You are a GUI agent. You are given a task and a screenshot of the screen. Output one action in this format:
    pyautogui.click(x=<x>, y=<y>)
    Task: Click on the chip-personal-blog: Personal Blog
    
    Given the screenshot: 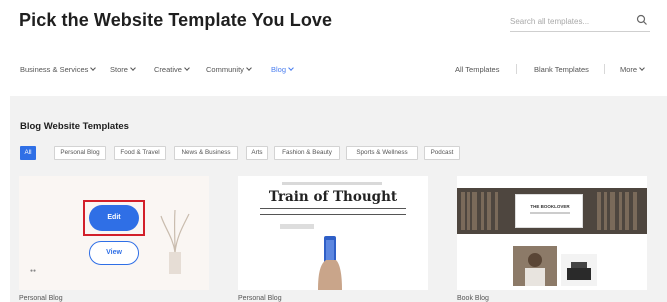 What is the action you would take?
    pyautogui.click(x=80, y=153)
    